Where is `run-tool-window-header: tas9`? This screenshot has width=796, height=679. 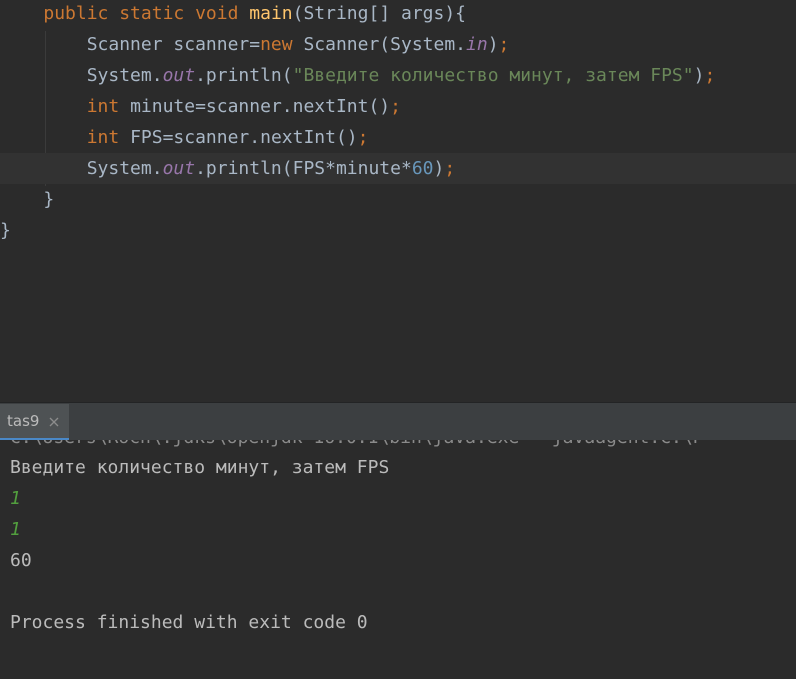 run-tool-window-header: tas9 is located at coordinates (398, 422).